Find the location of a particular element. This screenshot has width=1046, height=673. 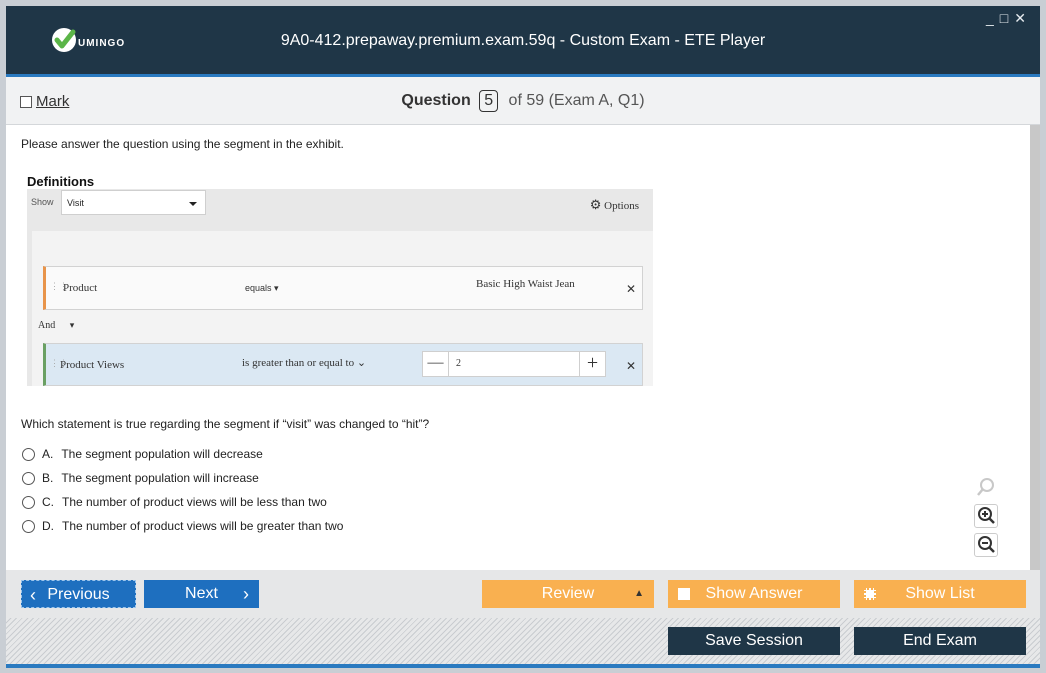

question-header: Mark Question 5 of 59 (Exam A, Q1) is located at coordinates (523, 101).